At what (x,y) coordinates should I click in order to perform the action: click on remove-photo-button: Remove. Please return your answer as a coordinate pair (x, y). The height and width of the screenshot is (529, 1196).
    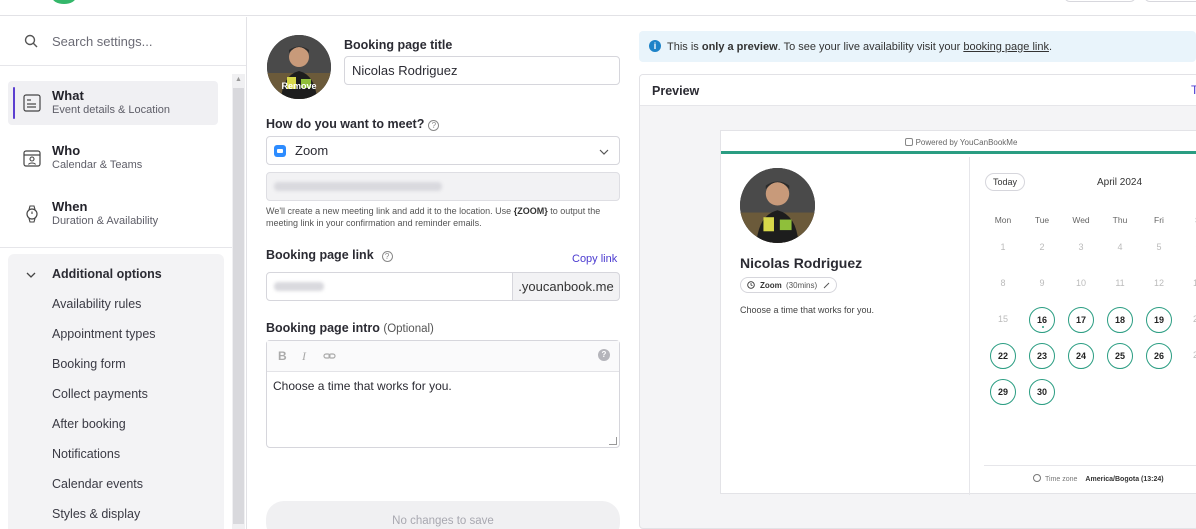
    Looking at the image, I should click on (299, 86).